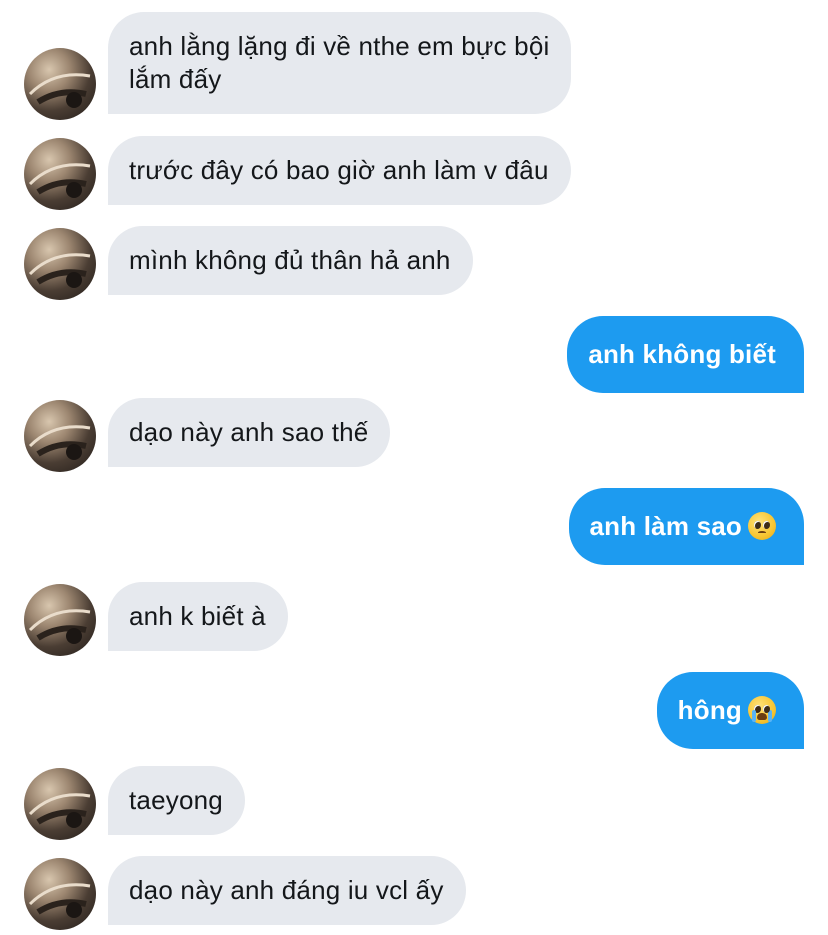 This screenshot has width=828, height=935. Describe the element at coordinates (682, 354) in the screenshot. I see `message-text: anh không biết` at that location.